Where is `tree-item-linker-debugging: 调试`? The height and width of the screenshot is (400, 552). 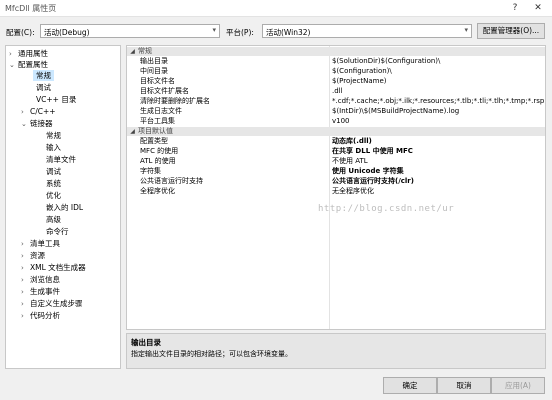
tree-item-linker-debugging: 调试 is located at coordinates (53, 171).